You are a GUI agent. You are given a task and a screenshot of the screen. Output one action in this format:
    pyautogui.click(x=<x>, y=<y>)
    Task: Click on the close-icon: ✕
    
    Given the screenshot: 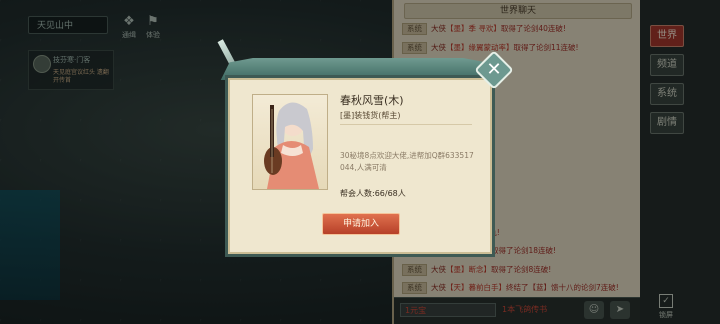 What is the action you would take?
    pyautogui.click(x=494, y=69)
    